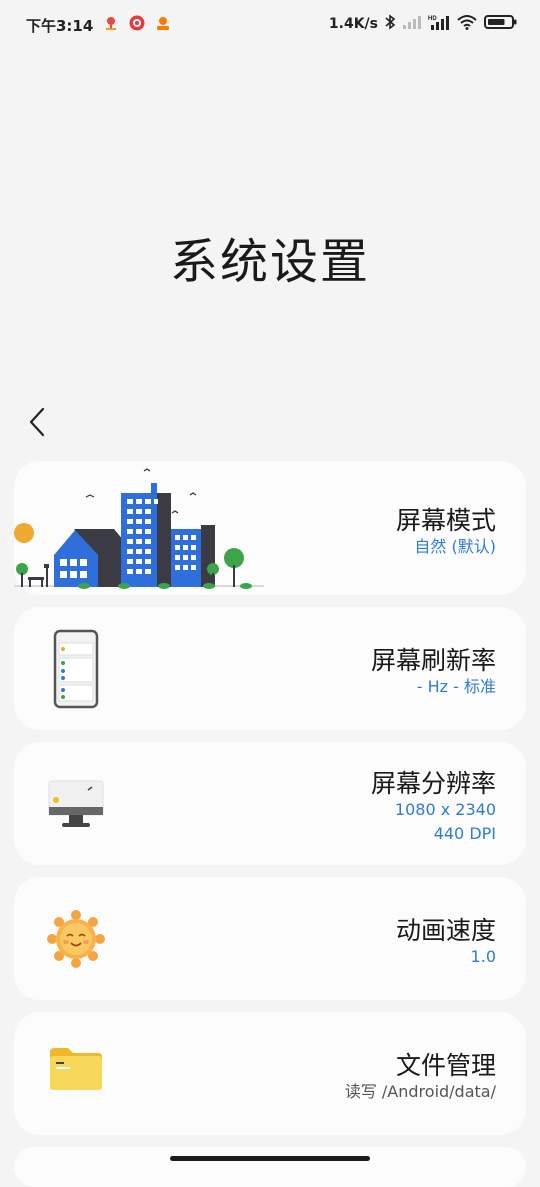  What do you see at coordinates (353, 24) in the screenshot?
I see `net-speed: 1.4K/s` at bounding box center [353, 24].